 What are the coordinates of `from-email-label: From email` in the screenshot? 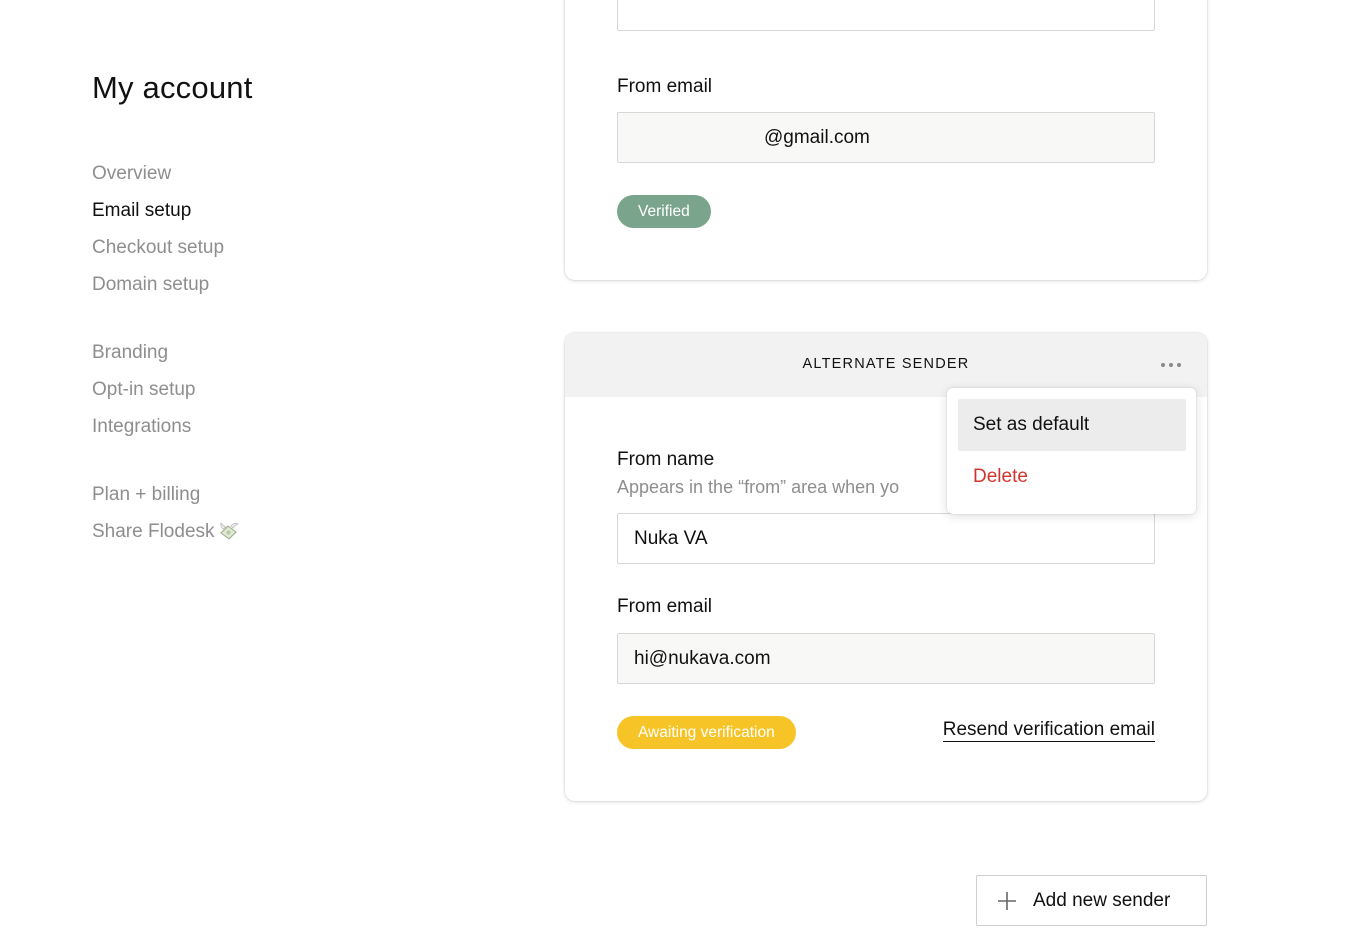 It's located at (665, 606).